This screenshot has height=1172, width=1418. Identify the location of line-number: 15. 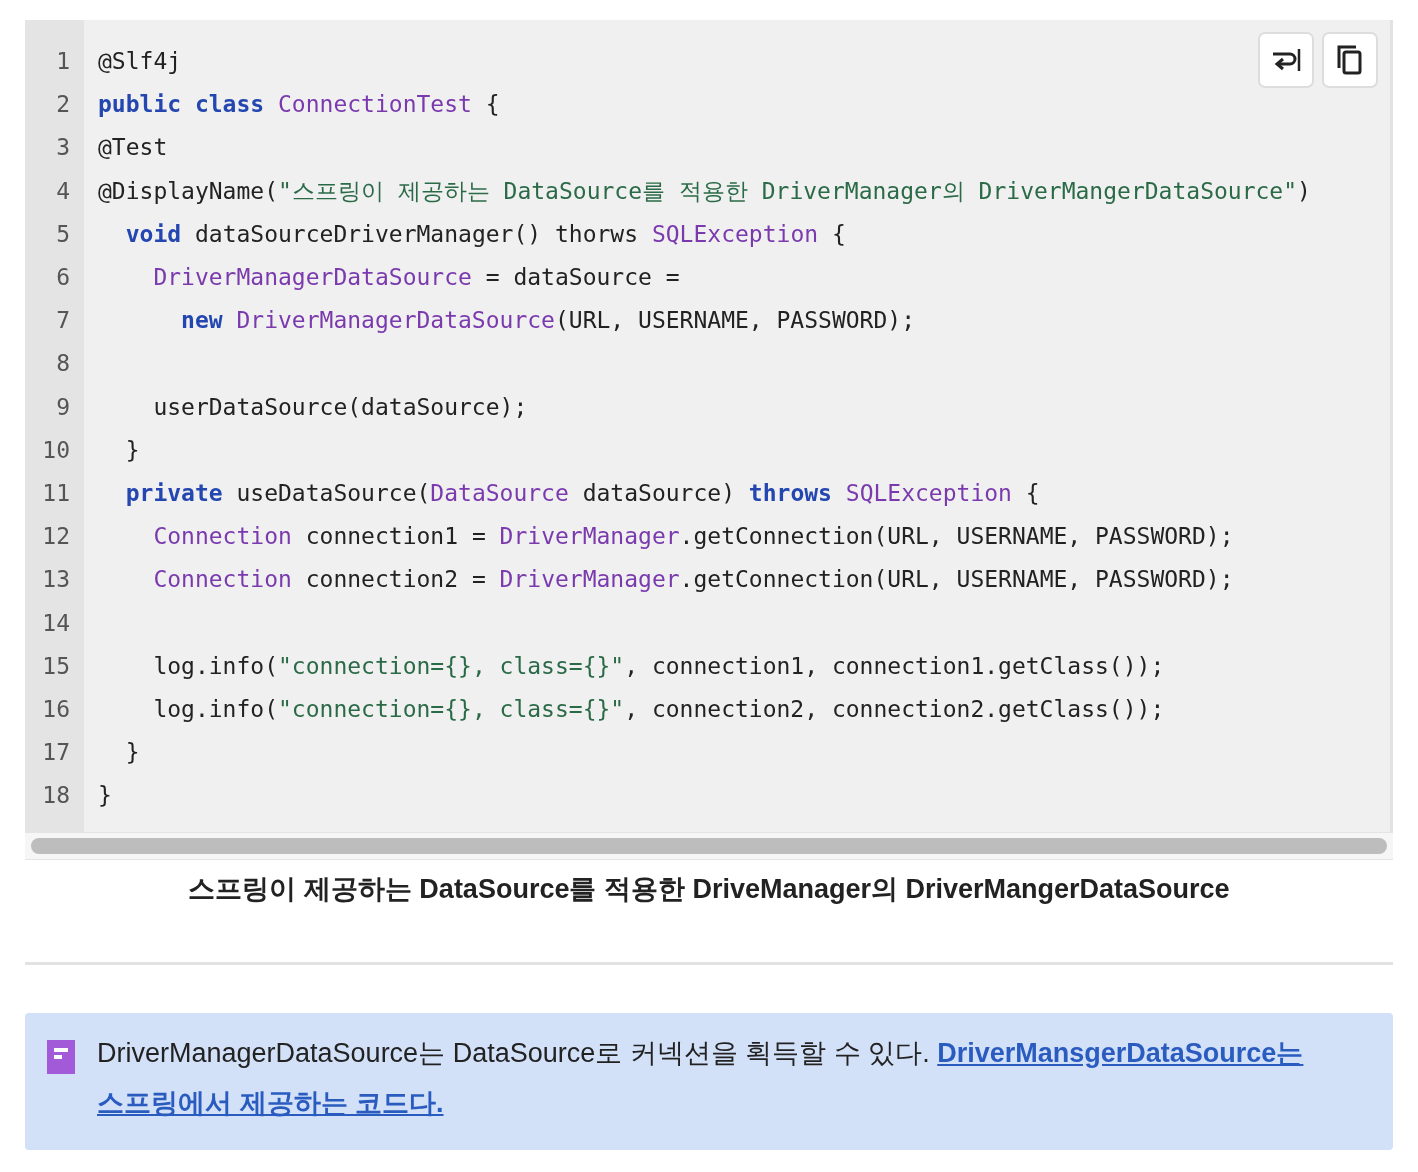
(56, 666).